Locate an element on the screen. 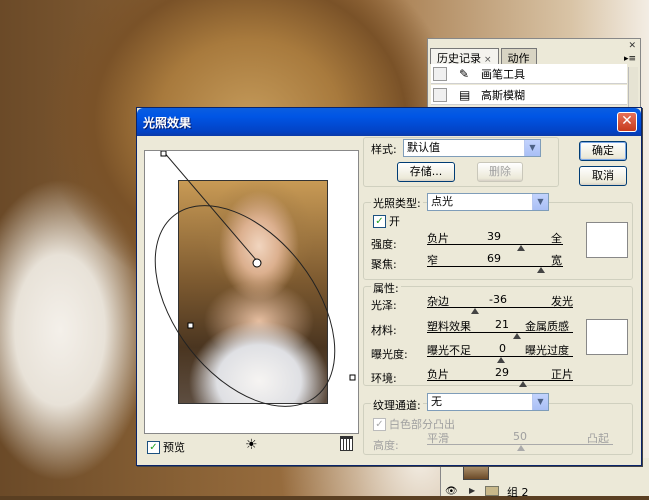 This screenshot has height=500, width=649. intensity-slider-thumb is located at coordinates (521, 248).